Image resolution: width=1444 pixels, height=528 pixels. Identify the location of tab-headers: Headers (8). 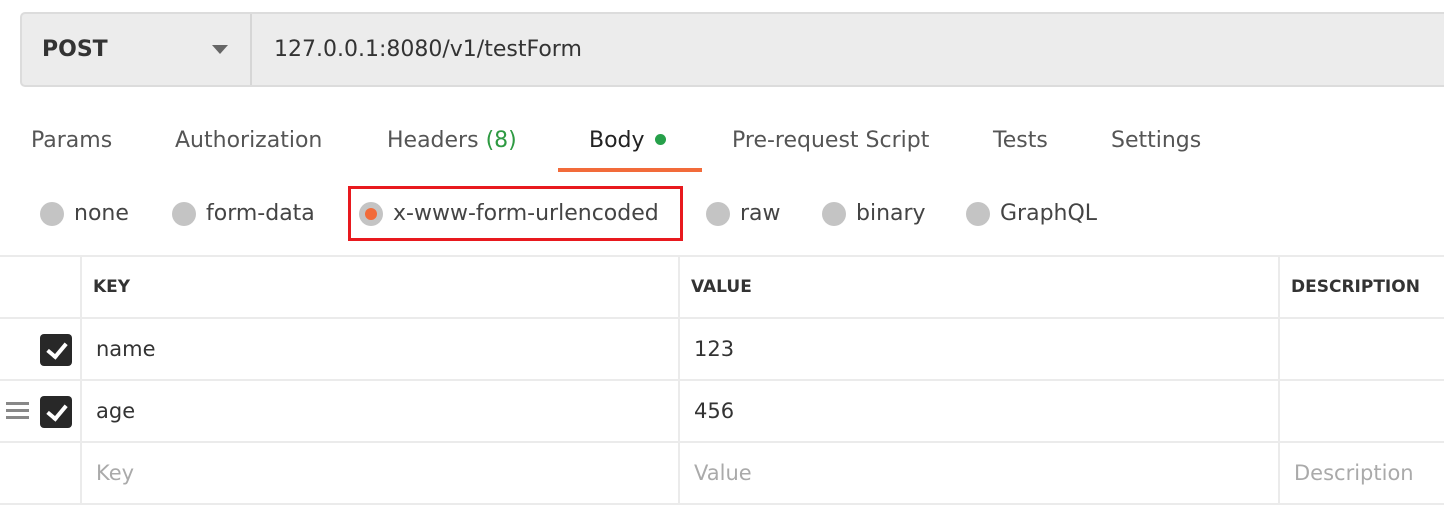
(452, 152).